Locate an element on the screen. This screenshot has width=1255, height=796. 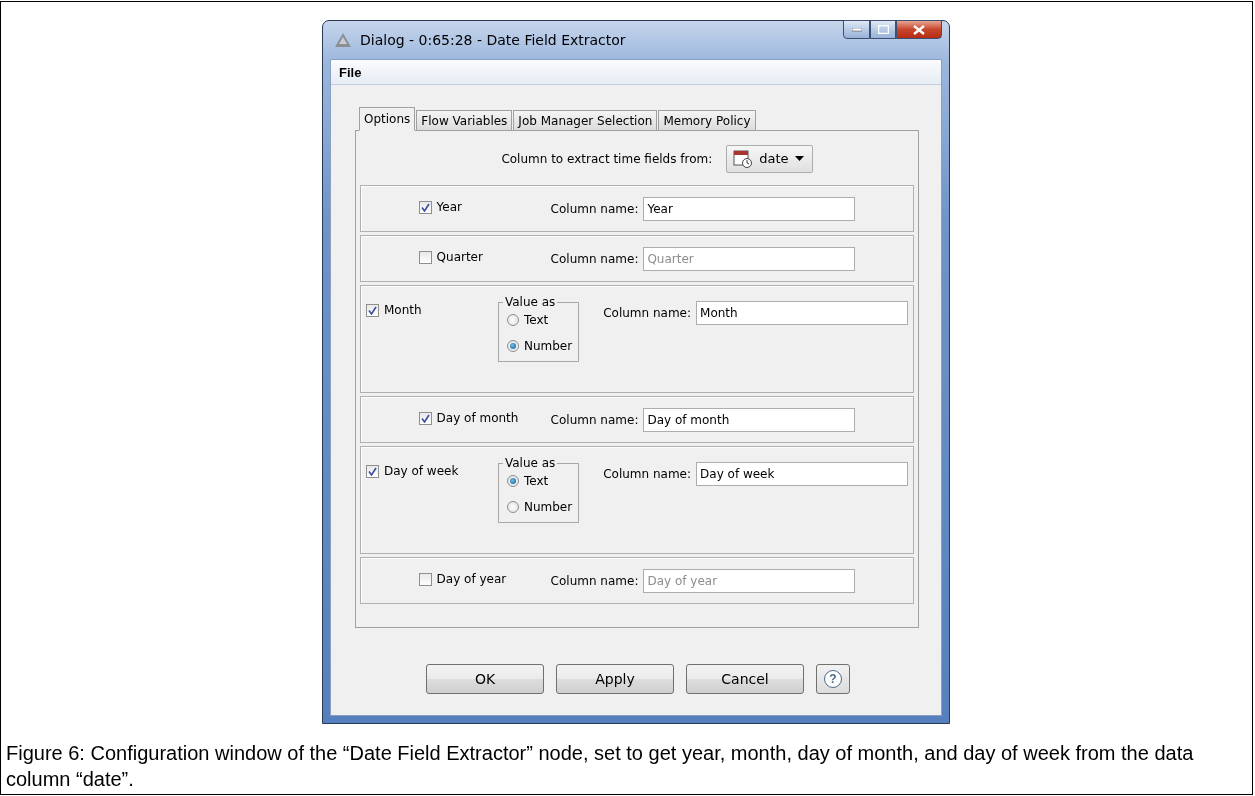
caret-icon is located at coordinates (799, 158).